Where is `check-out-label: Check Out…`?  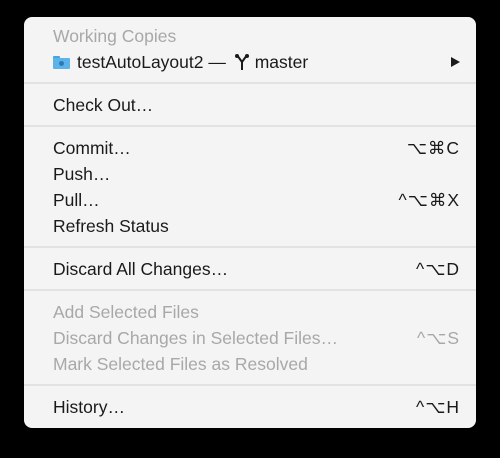 check-out-label: Check Out… is located at coordinates (103, 105).